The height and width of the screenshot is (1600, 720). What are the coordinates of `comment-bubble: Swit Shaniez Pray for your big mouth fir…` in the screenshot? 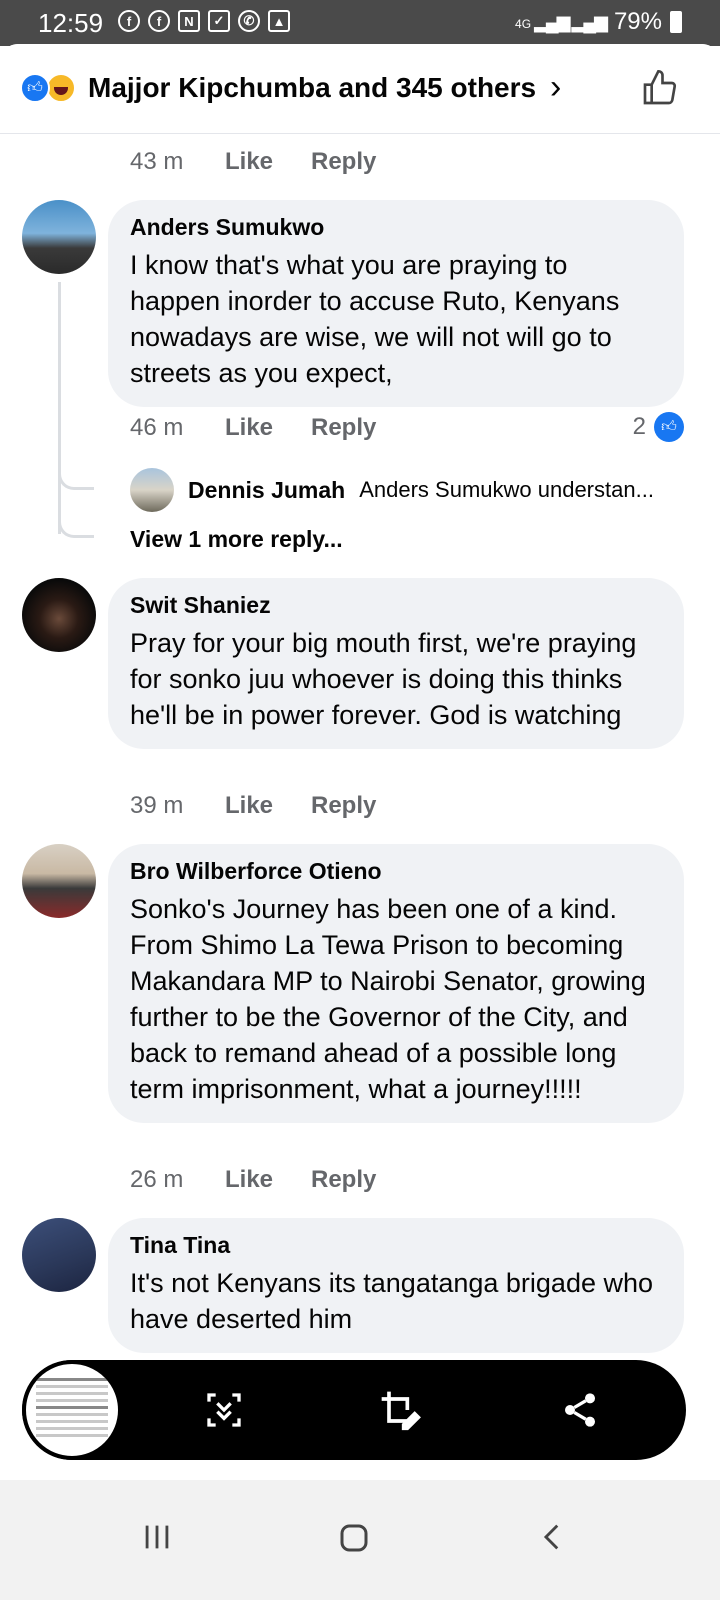 It's located at (396, 663).